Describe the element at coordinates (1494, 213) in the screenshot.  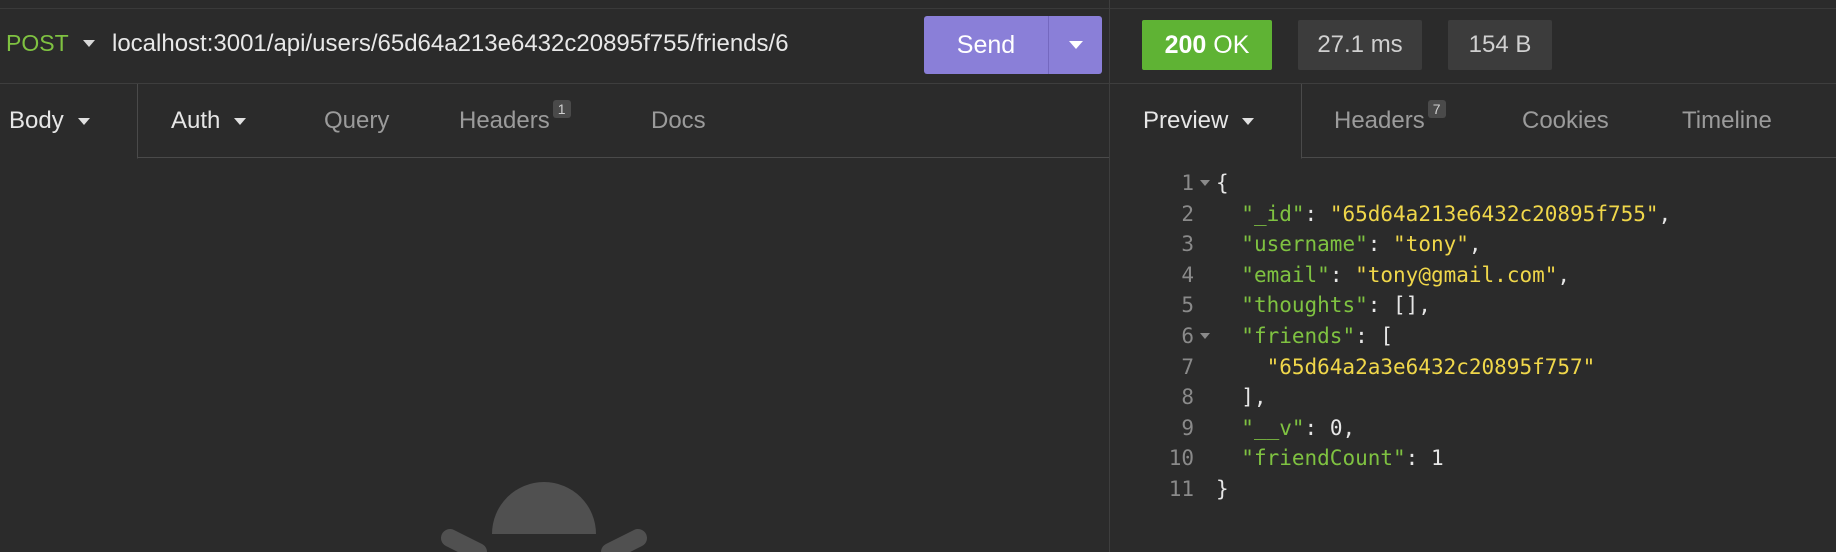
I see `code-token: "65d64a213e6432c20895f755"` at that location.